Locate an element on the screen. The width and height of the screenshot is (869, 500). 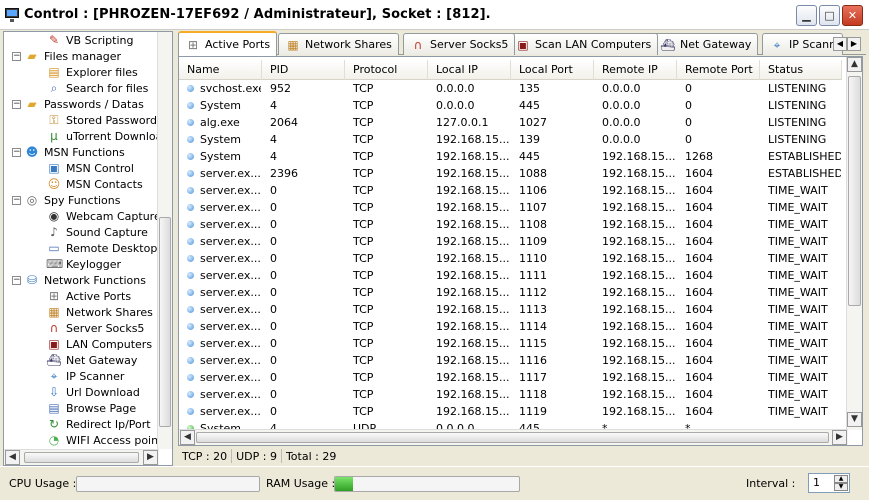
table-row: System 4 TCP 0.0.0.0 445 0.0.0.0 0 LISTENING is located at coordinates (510, 105).